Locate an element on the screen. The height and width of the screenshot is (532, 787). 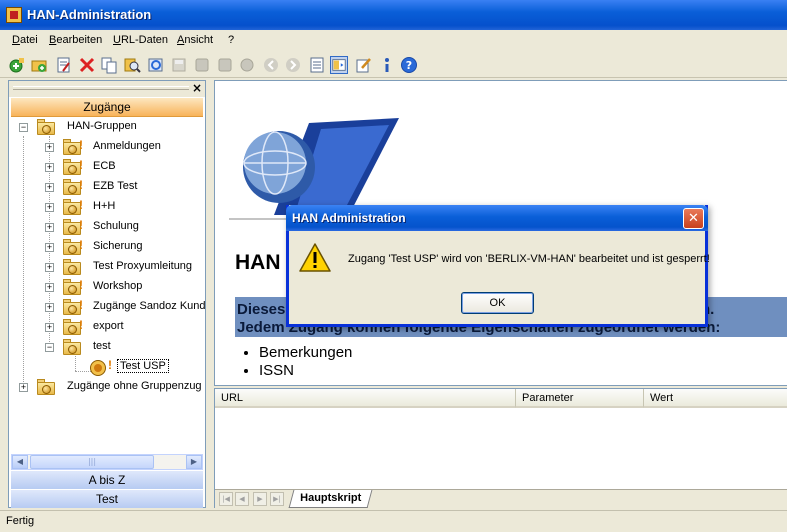
add-folder-icon is located at coordinates (39, 65).